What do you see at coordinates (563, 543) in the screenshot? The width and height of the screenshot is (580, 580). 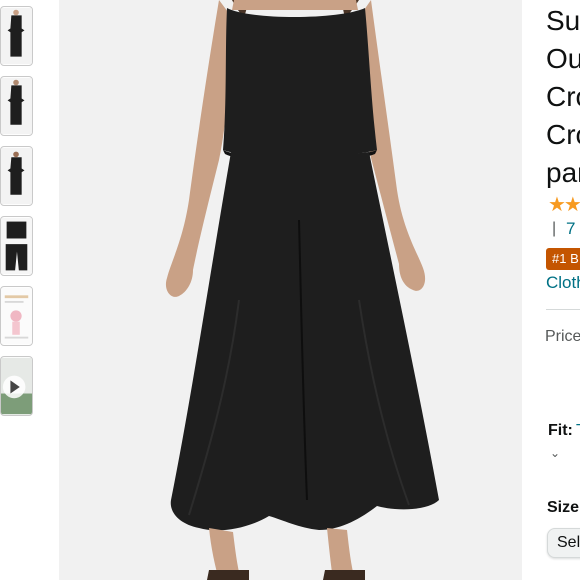 I see `size-select: Sel` at bounding box center [563, 543].